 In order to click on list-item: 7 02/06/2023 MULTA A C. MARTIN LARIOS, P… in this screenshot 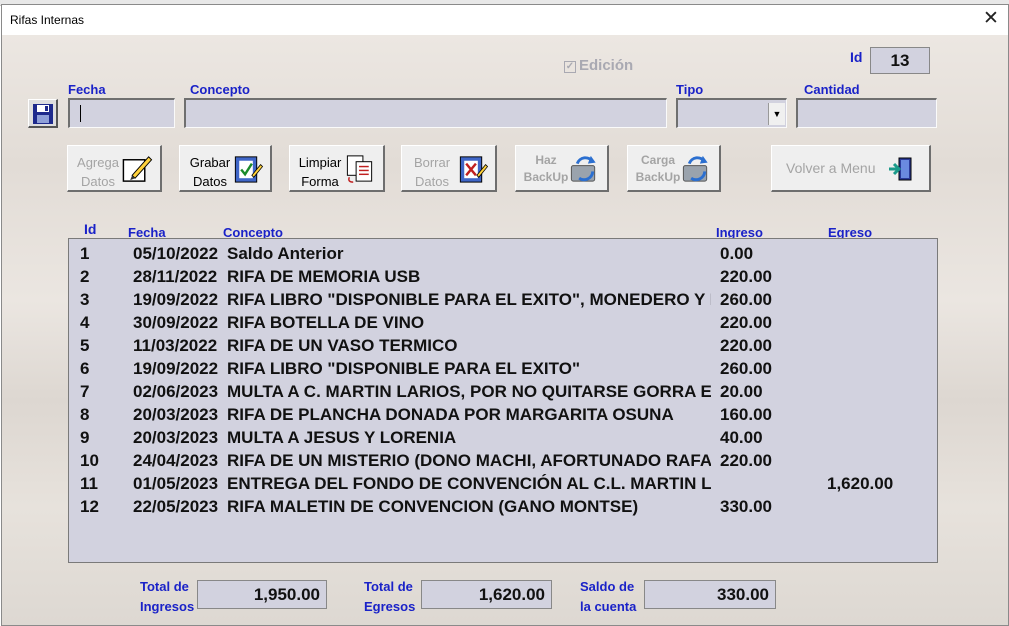, I will do `click(503, 391)`.